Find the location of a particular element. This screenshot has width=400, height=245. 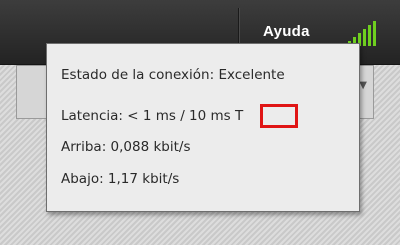

connection-status-line: Estado de la conexión: Excelente is located at coordinates (173, 75).